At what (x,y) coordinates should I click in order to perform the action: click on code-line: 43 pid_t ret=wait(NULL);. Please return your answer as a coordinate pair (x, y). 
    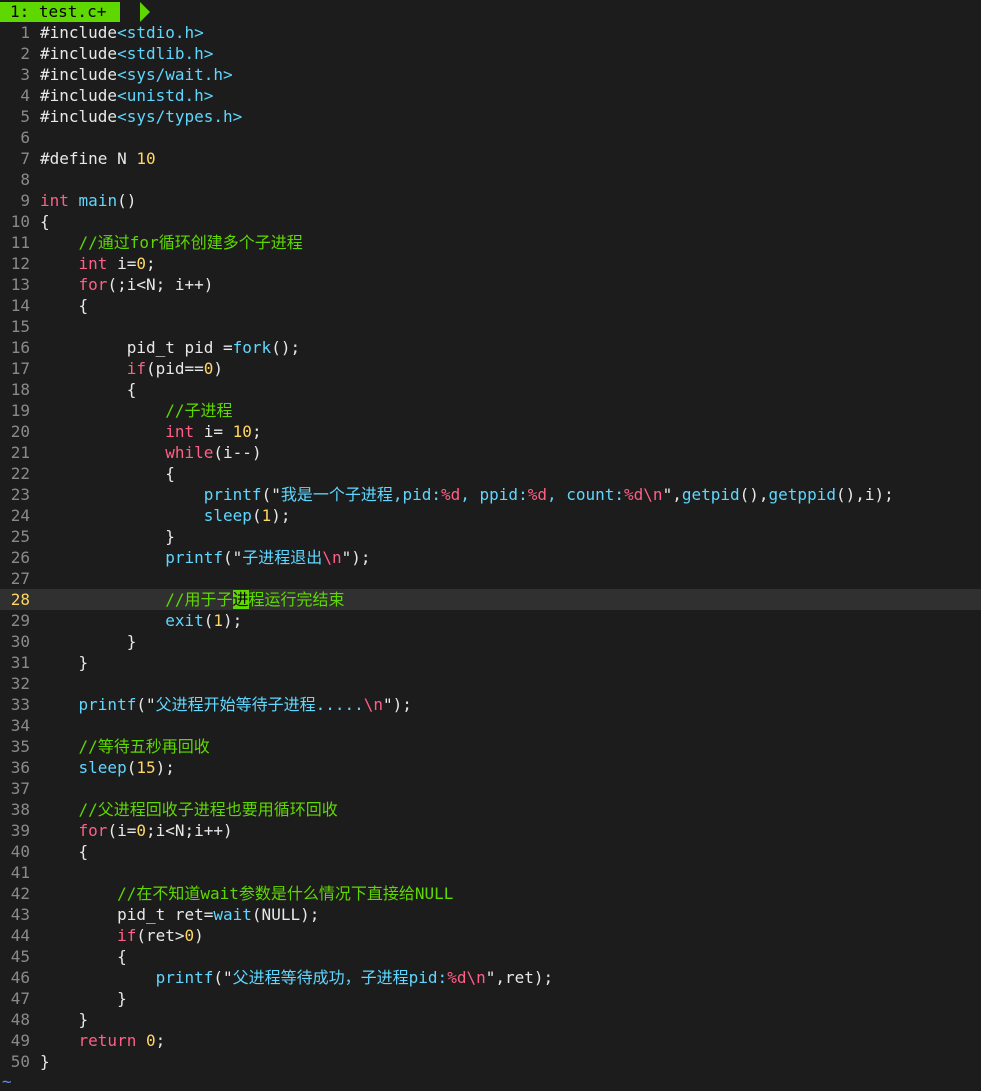
    Looking at the image, I should click on (490, 914).